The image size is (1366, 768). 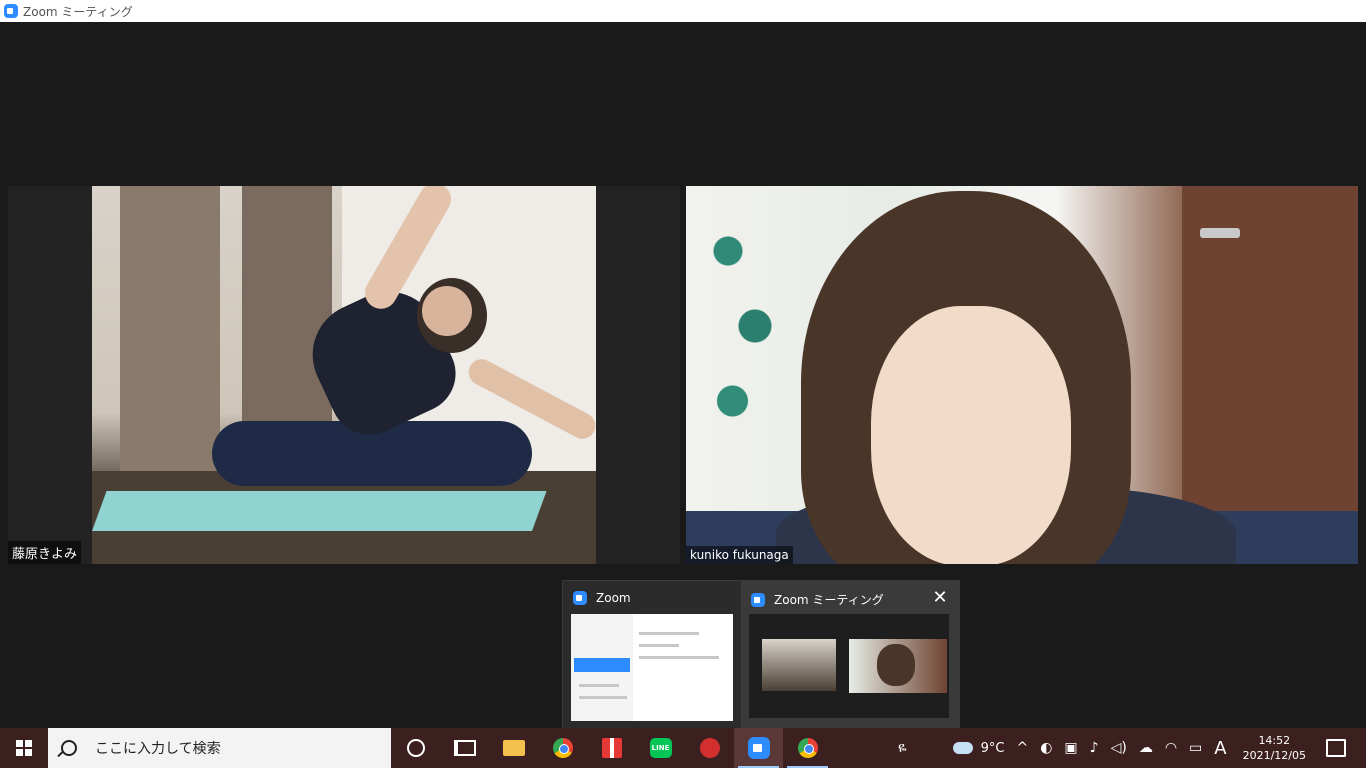 I want to click on trend-micro-icon, so click(x=709, y=748).